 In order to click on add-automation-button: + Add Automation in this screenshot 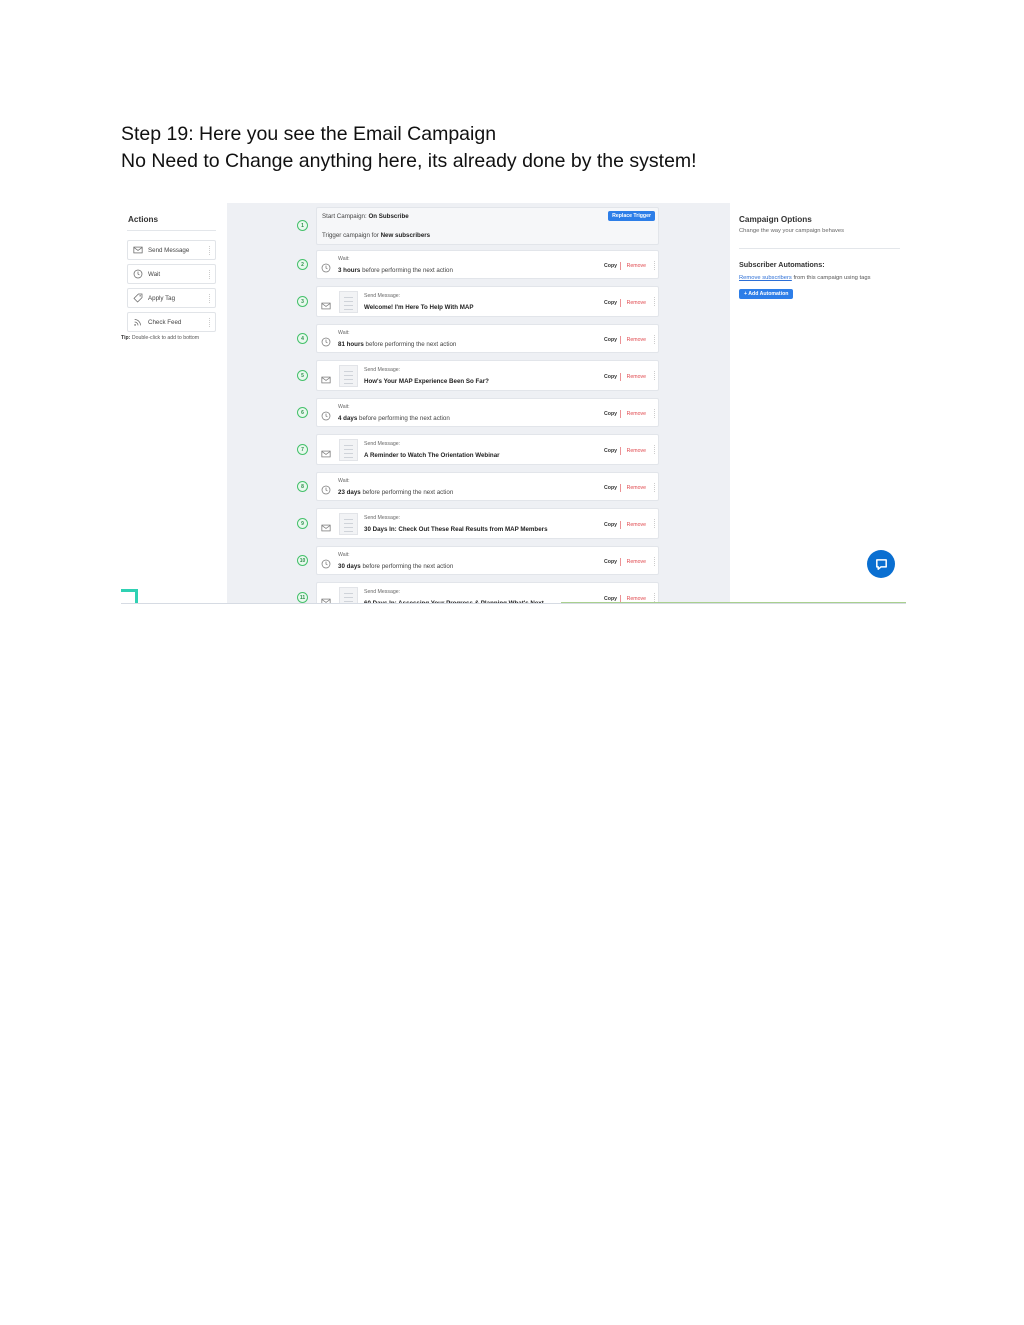, I will do `click(766, 294)`.